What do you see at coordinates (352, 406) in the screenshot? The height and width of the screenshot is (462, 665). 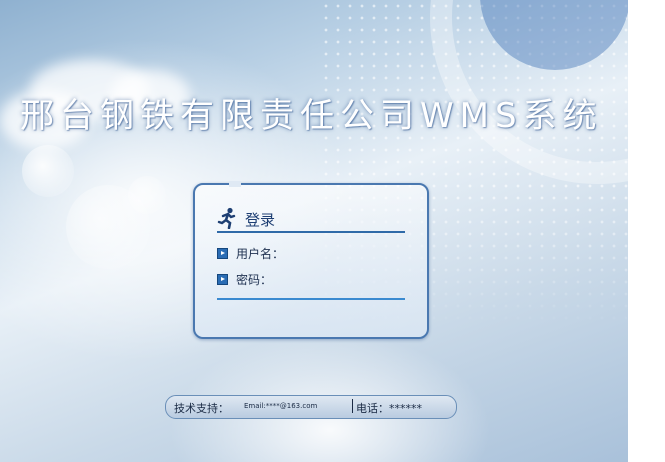 I see `footer-separator` at bounding box center [352, 406].